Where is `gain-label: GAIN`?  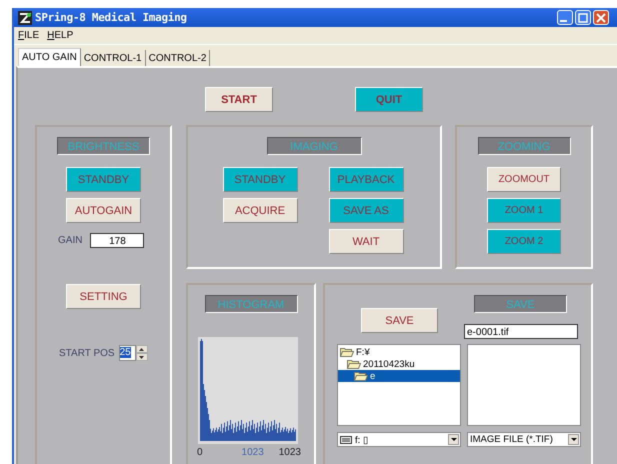
gain-label: GAIN is located at coordinates (70, 240).